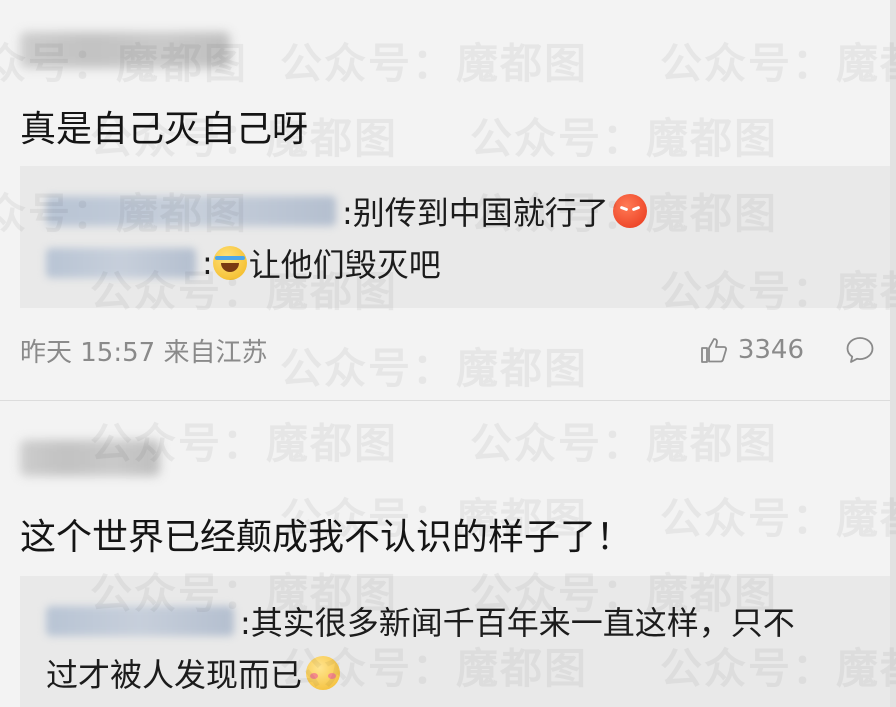  Describe the element at coordinates (144, 352) in the screenshot. I see `comment-time: 昨天 15:57 来自江苏` at that location.